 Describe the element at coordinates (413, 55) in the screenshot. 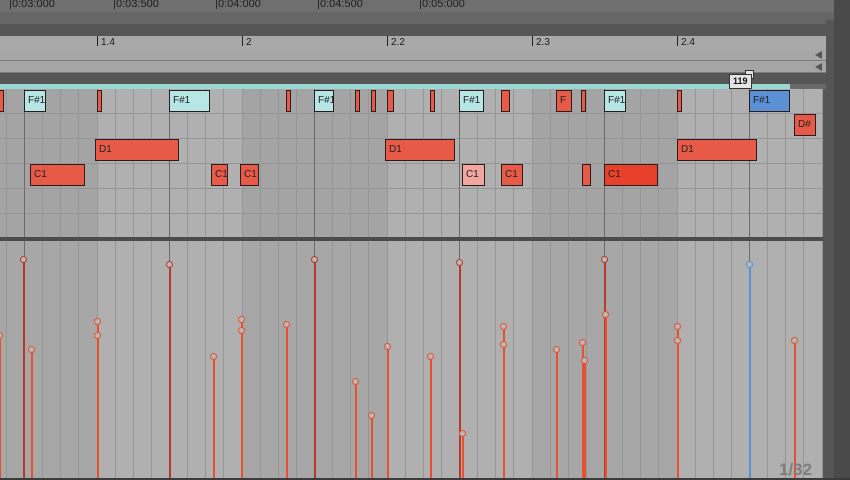

I see `loop-brace-row` at that location.